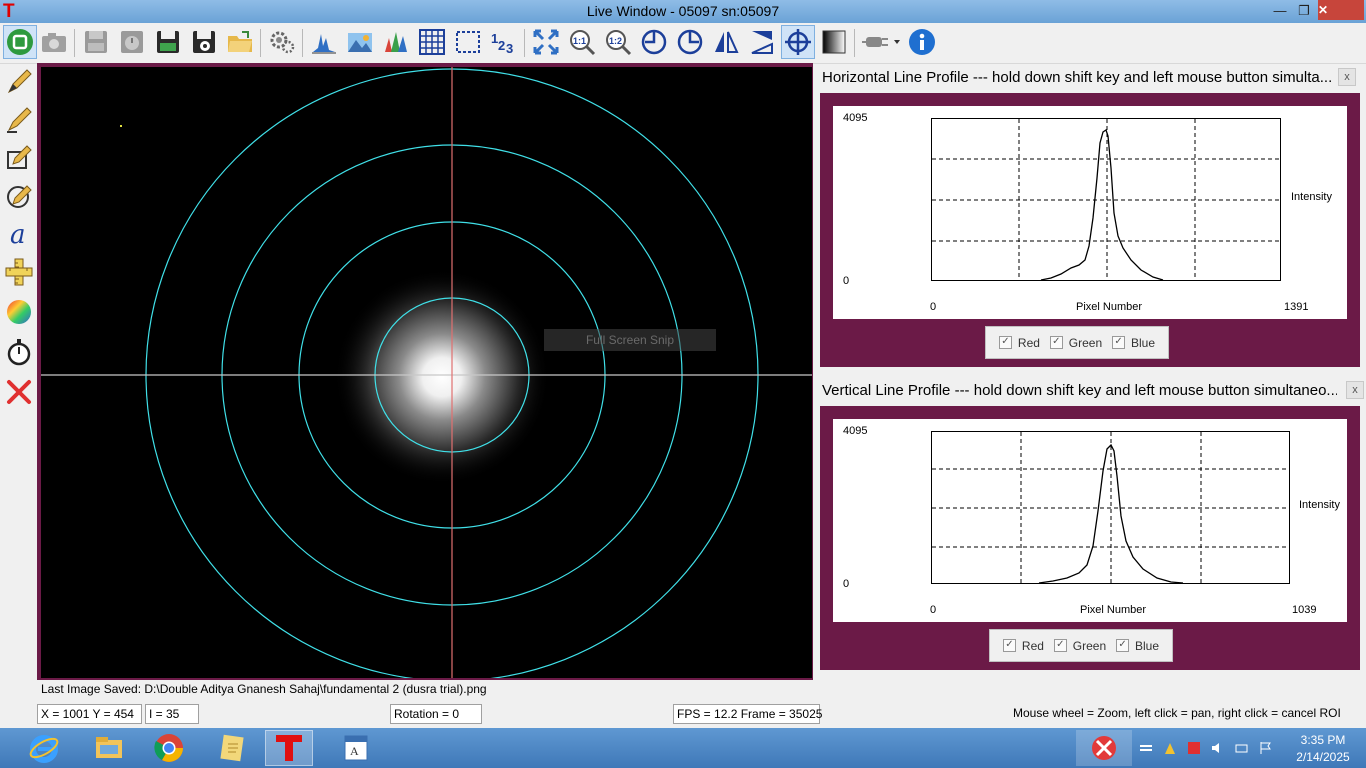 This screenshot has width=1366, height=768. I want to click on app-tray-icon, so click(1194, 748).